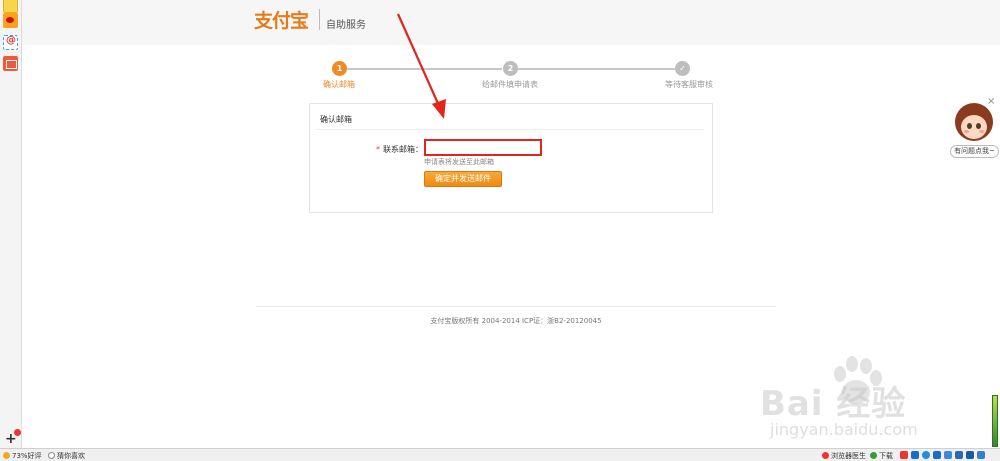 This screenshot has width=1000, height=461. I want to click on required-mark: *, so click(378, 149).